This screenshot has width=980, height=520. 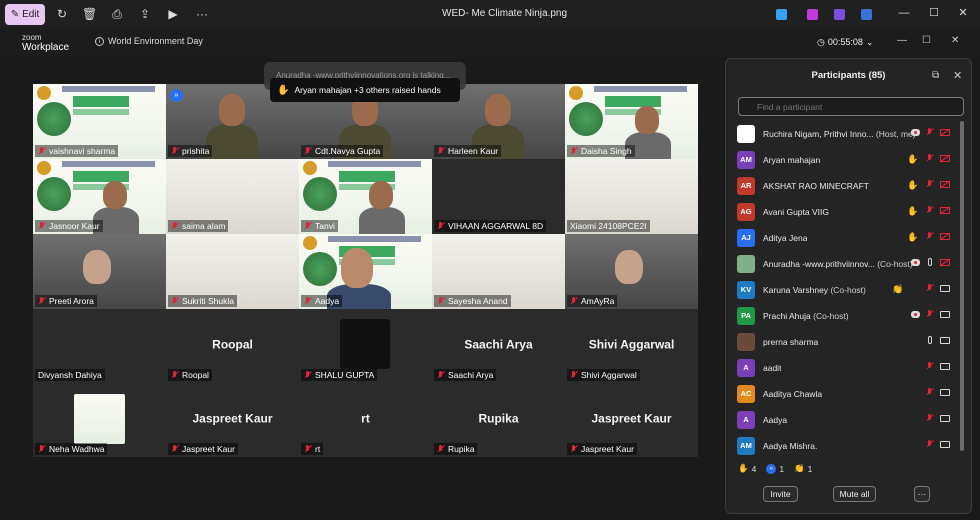 I want to click on participant-row: AJ Aditya Jena ✋, so click(x=844, y=238).